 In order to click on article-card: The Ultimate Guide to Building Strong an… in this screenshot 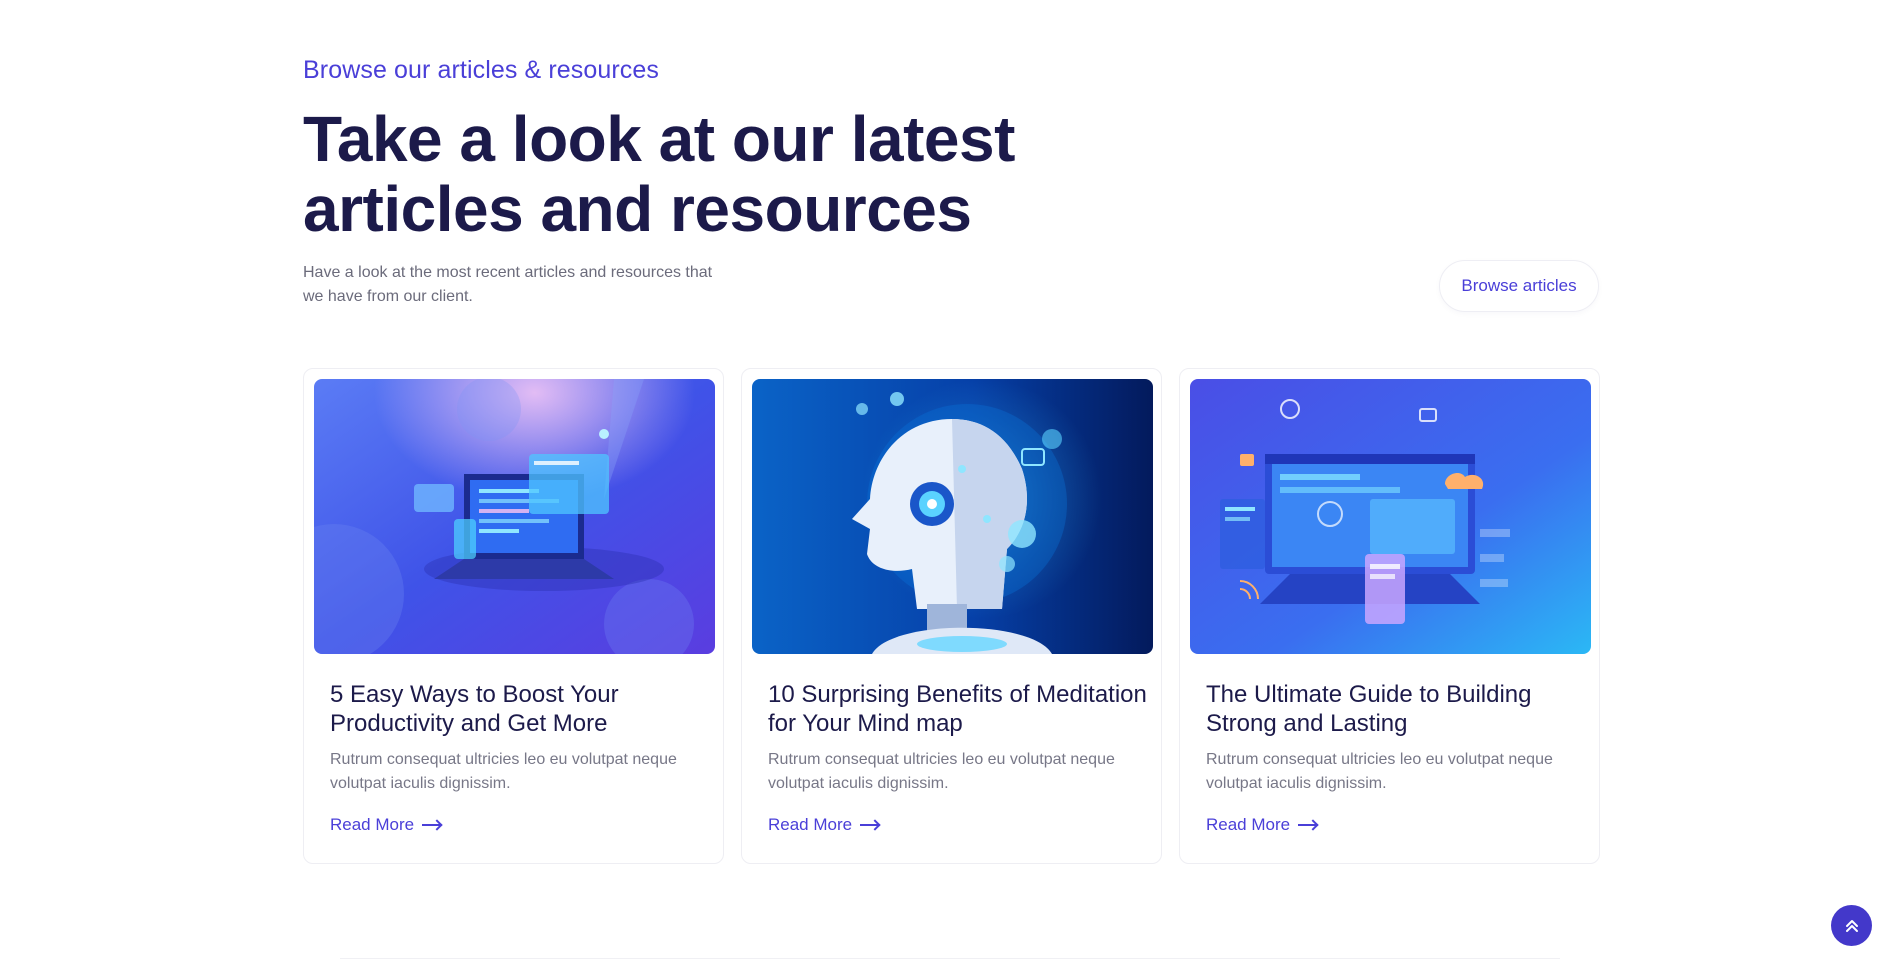, I will do `click(1389, 616)`.